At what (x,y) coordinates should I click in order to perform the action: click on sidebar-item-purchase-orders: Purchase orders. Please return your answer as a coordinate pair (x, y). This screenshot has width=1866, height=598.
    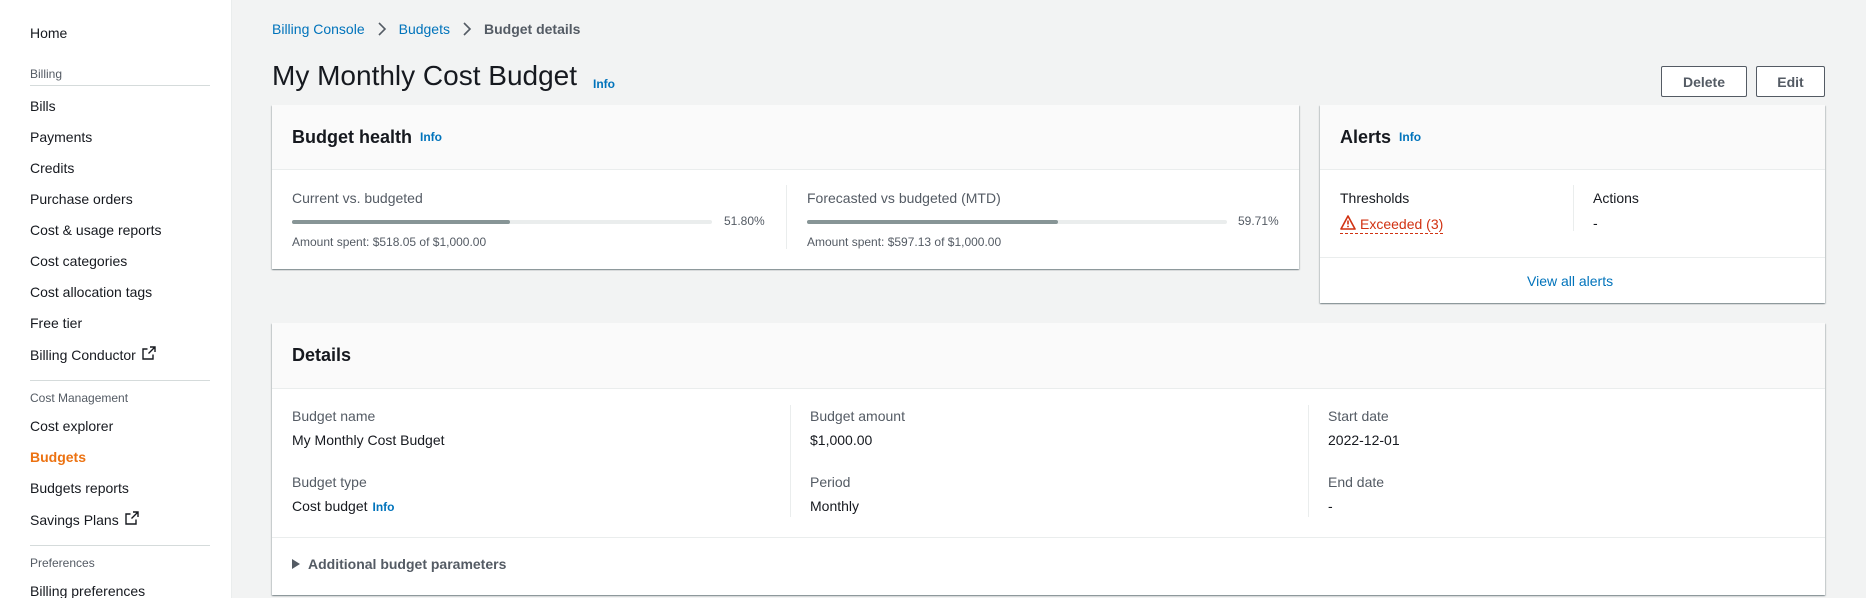
    Looking at the image, I should click on (81, 199).